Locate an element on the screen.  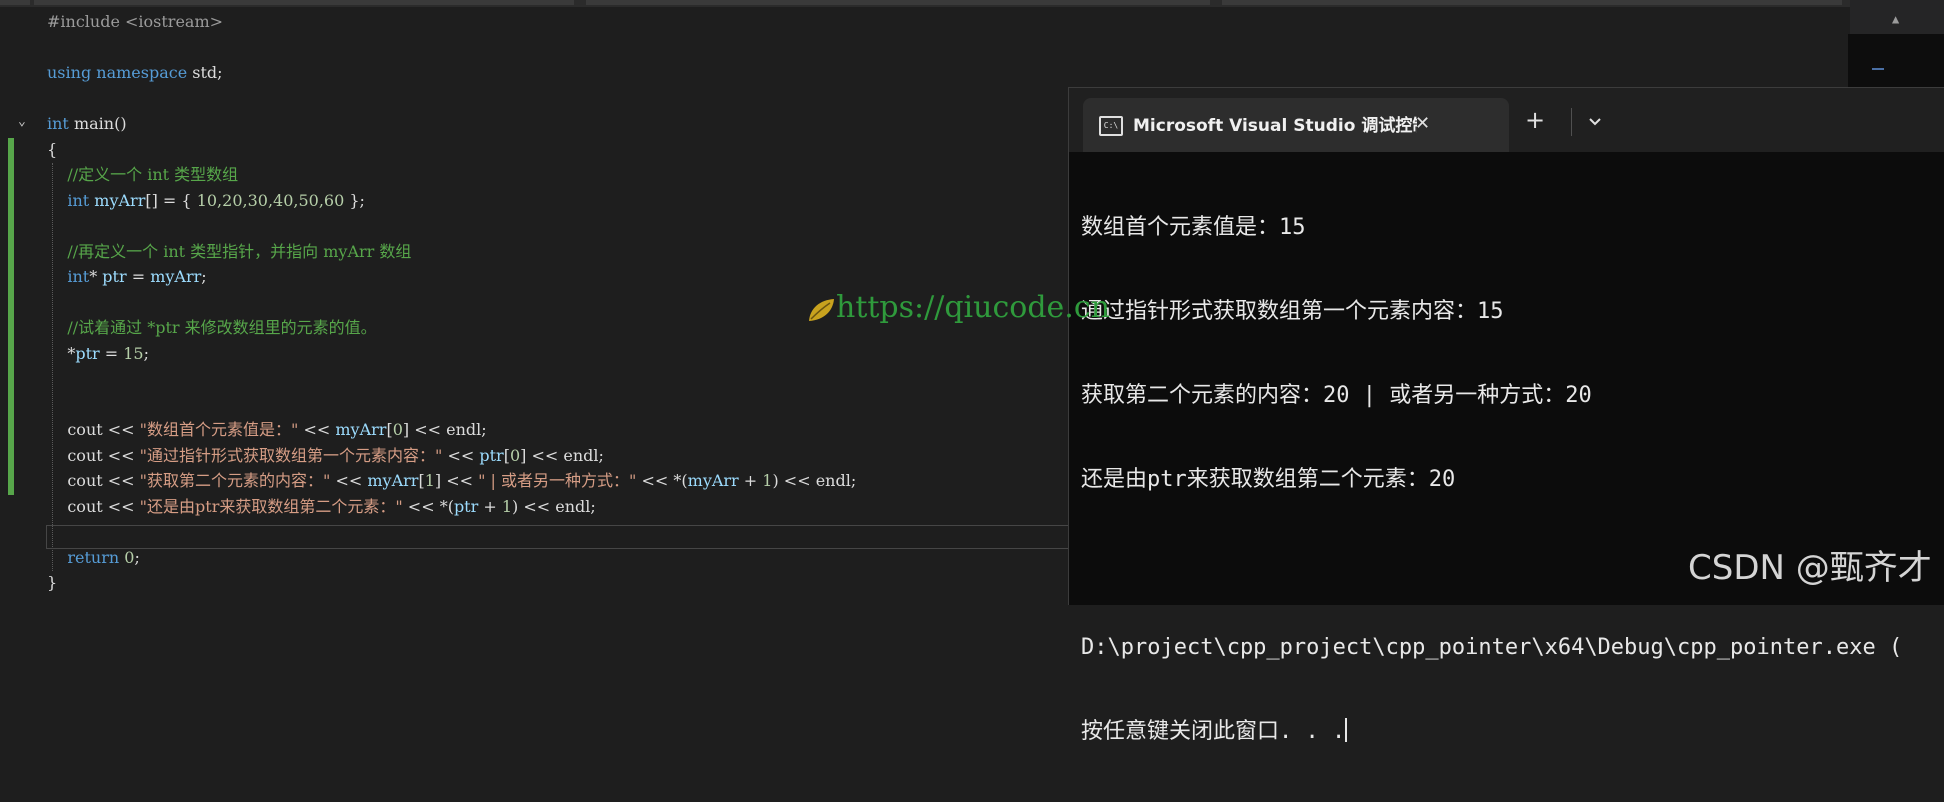
change-indicator-bar is located at coordinates (11, 316).